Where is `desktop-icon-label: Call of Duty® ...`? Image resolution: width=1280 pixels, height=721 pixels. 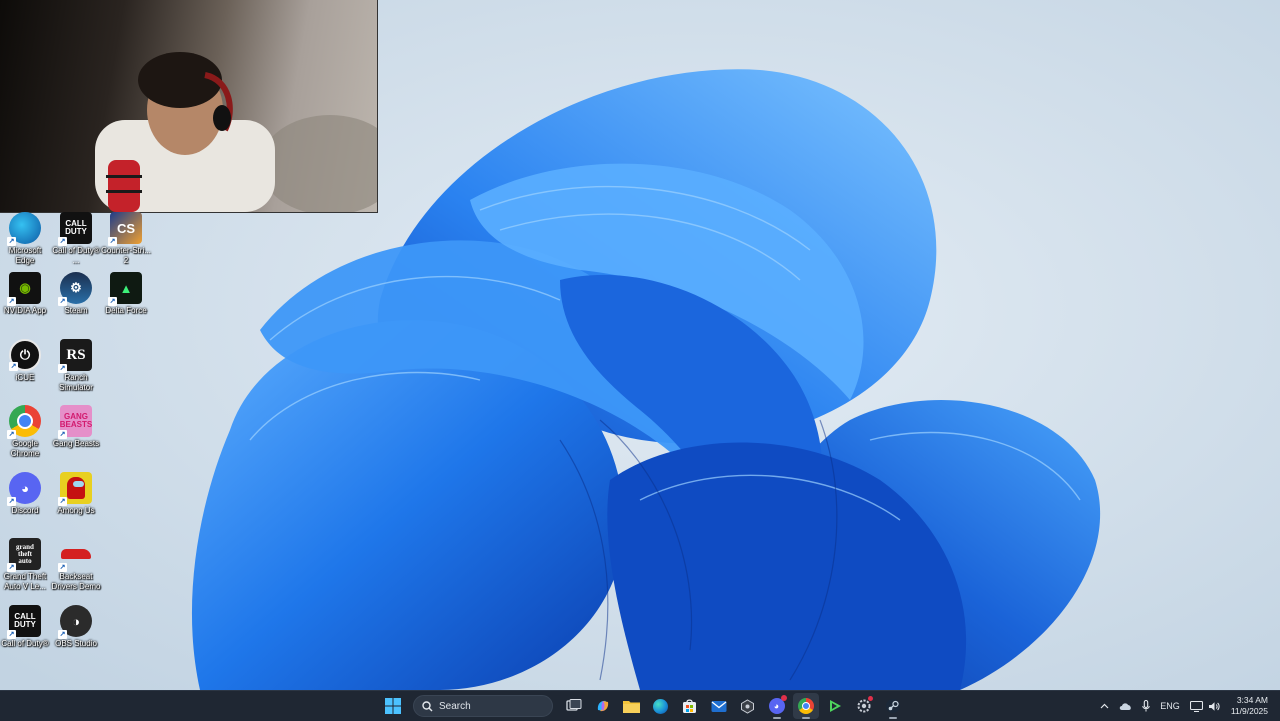 desktop-icon-label: Call of Duty® ... is located at coordinates (76, 255).